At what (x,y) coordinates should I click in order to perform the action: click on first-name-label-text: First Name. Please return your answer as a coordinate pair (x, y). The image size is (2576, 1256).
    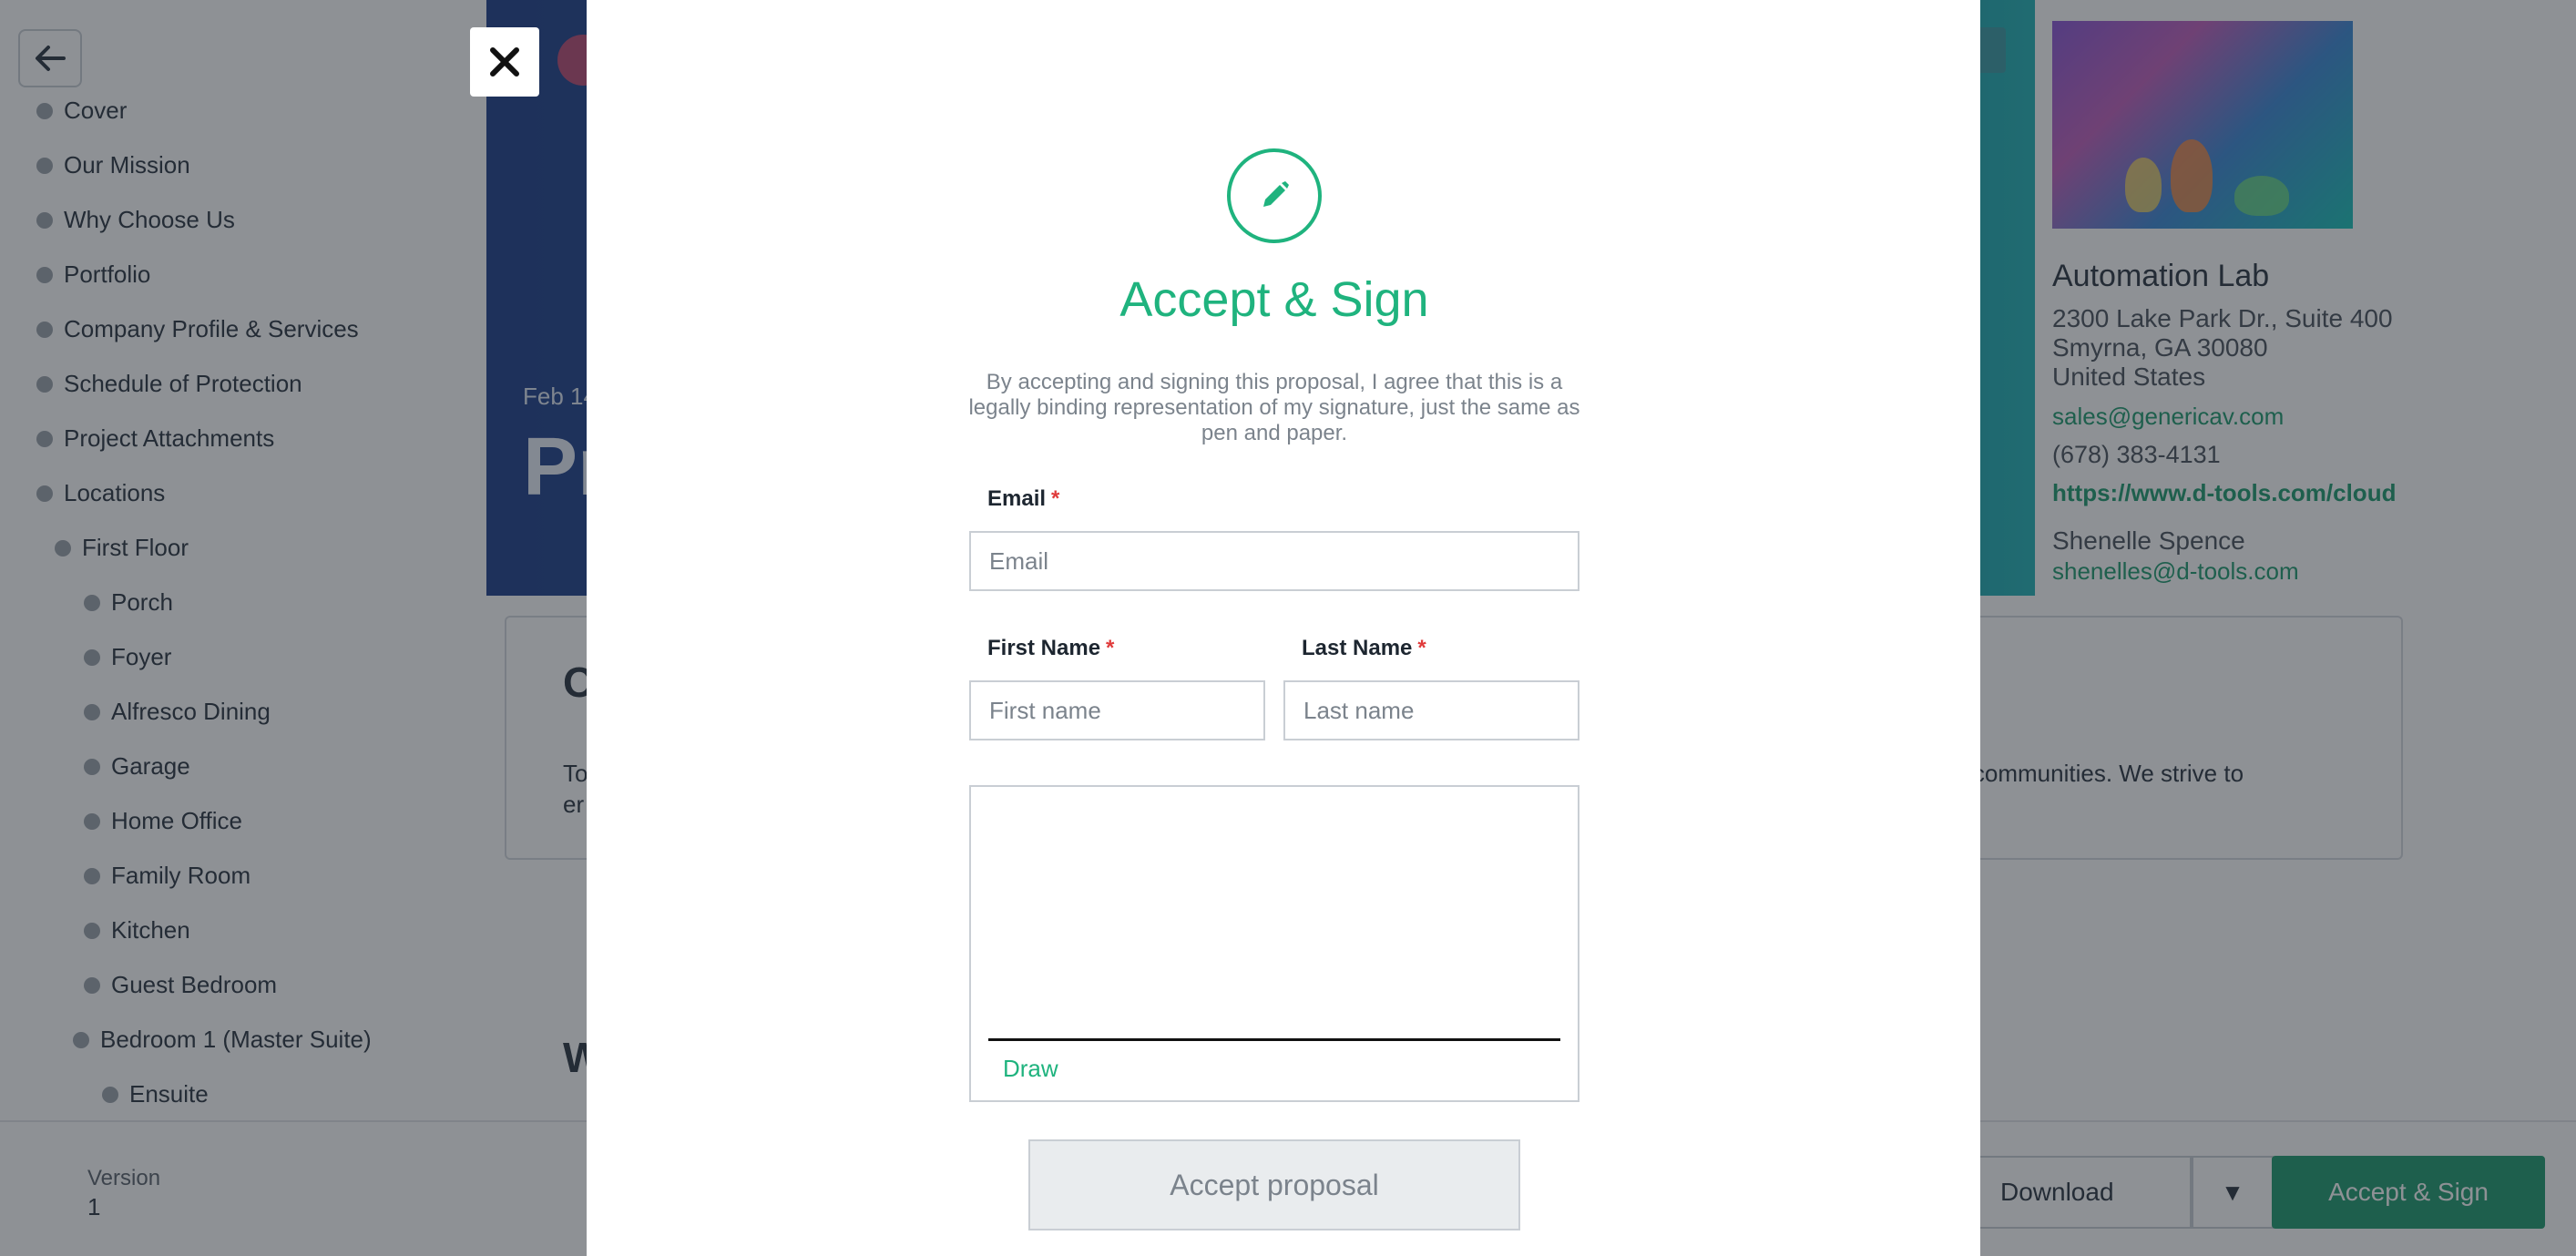
    Looking at the image, I should click on (1044, 648).